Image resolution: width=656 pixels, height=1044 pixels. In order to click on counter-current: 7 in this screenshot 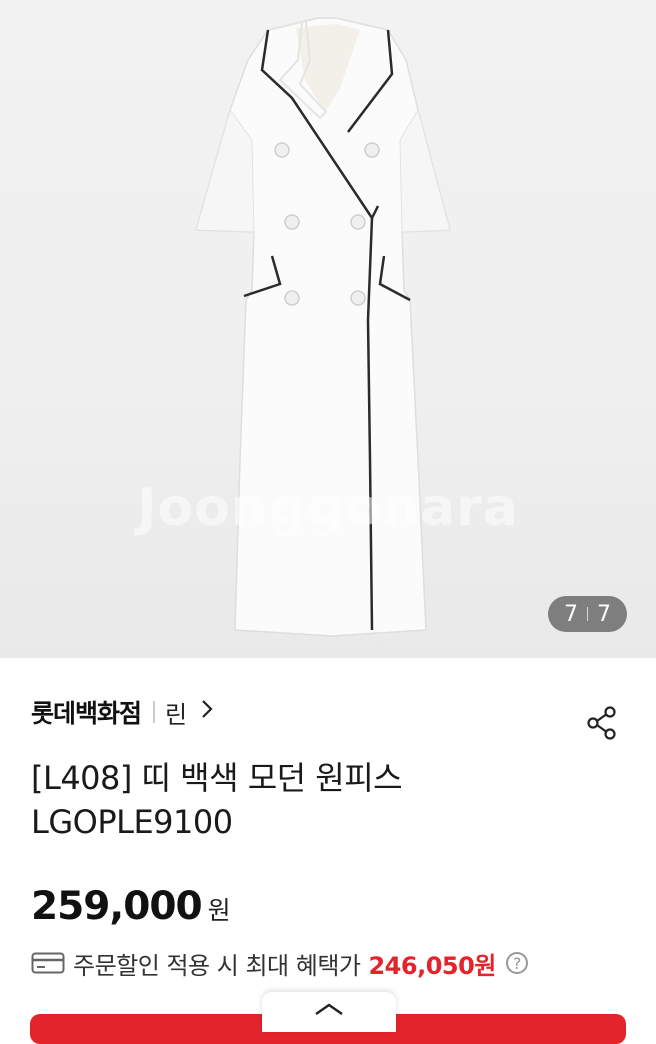, I will do `click(571, 614)`.